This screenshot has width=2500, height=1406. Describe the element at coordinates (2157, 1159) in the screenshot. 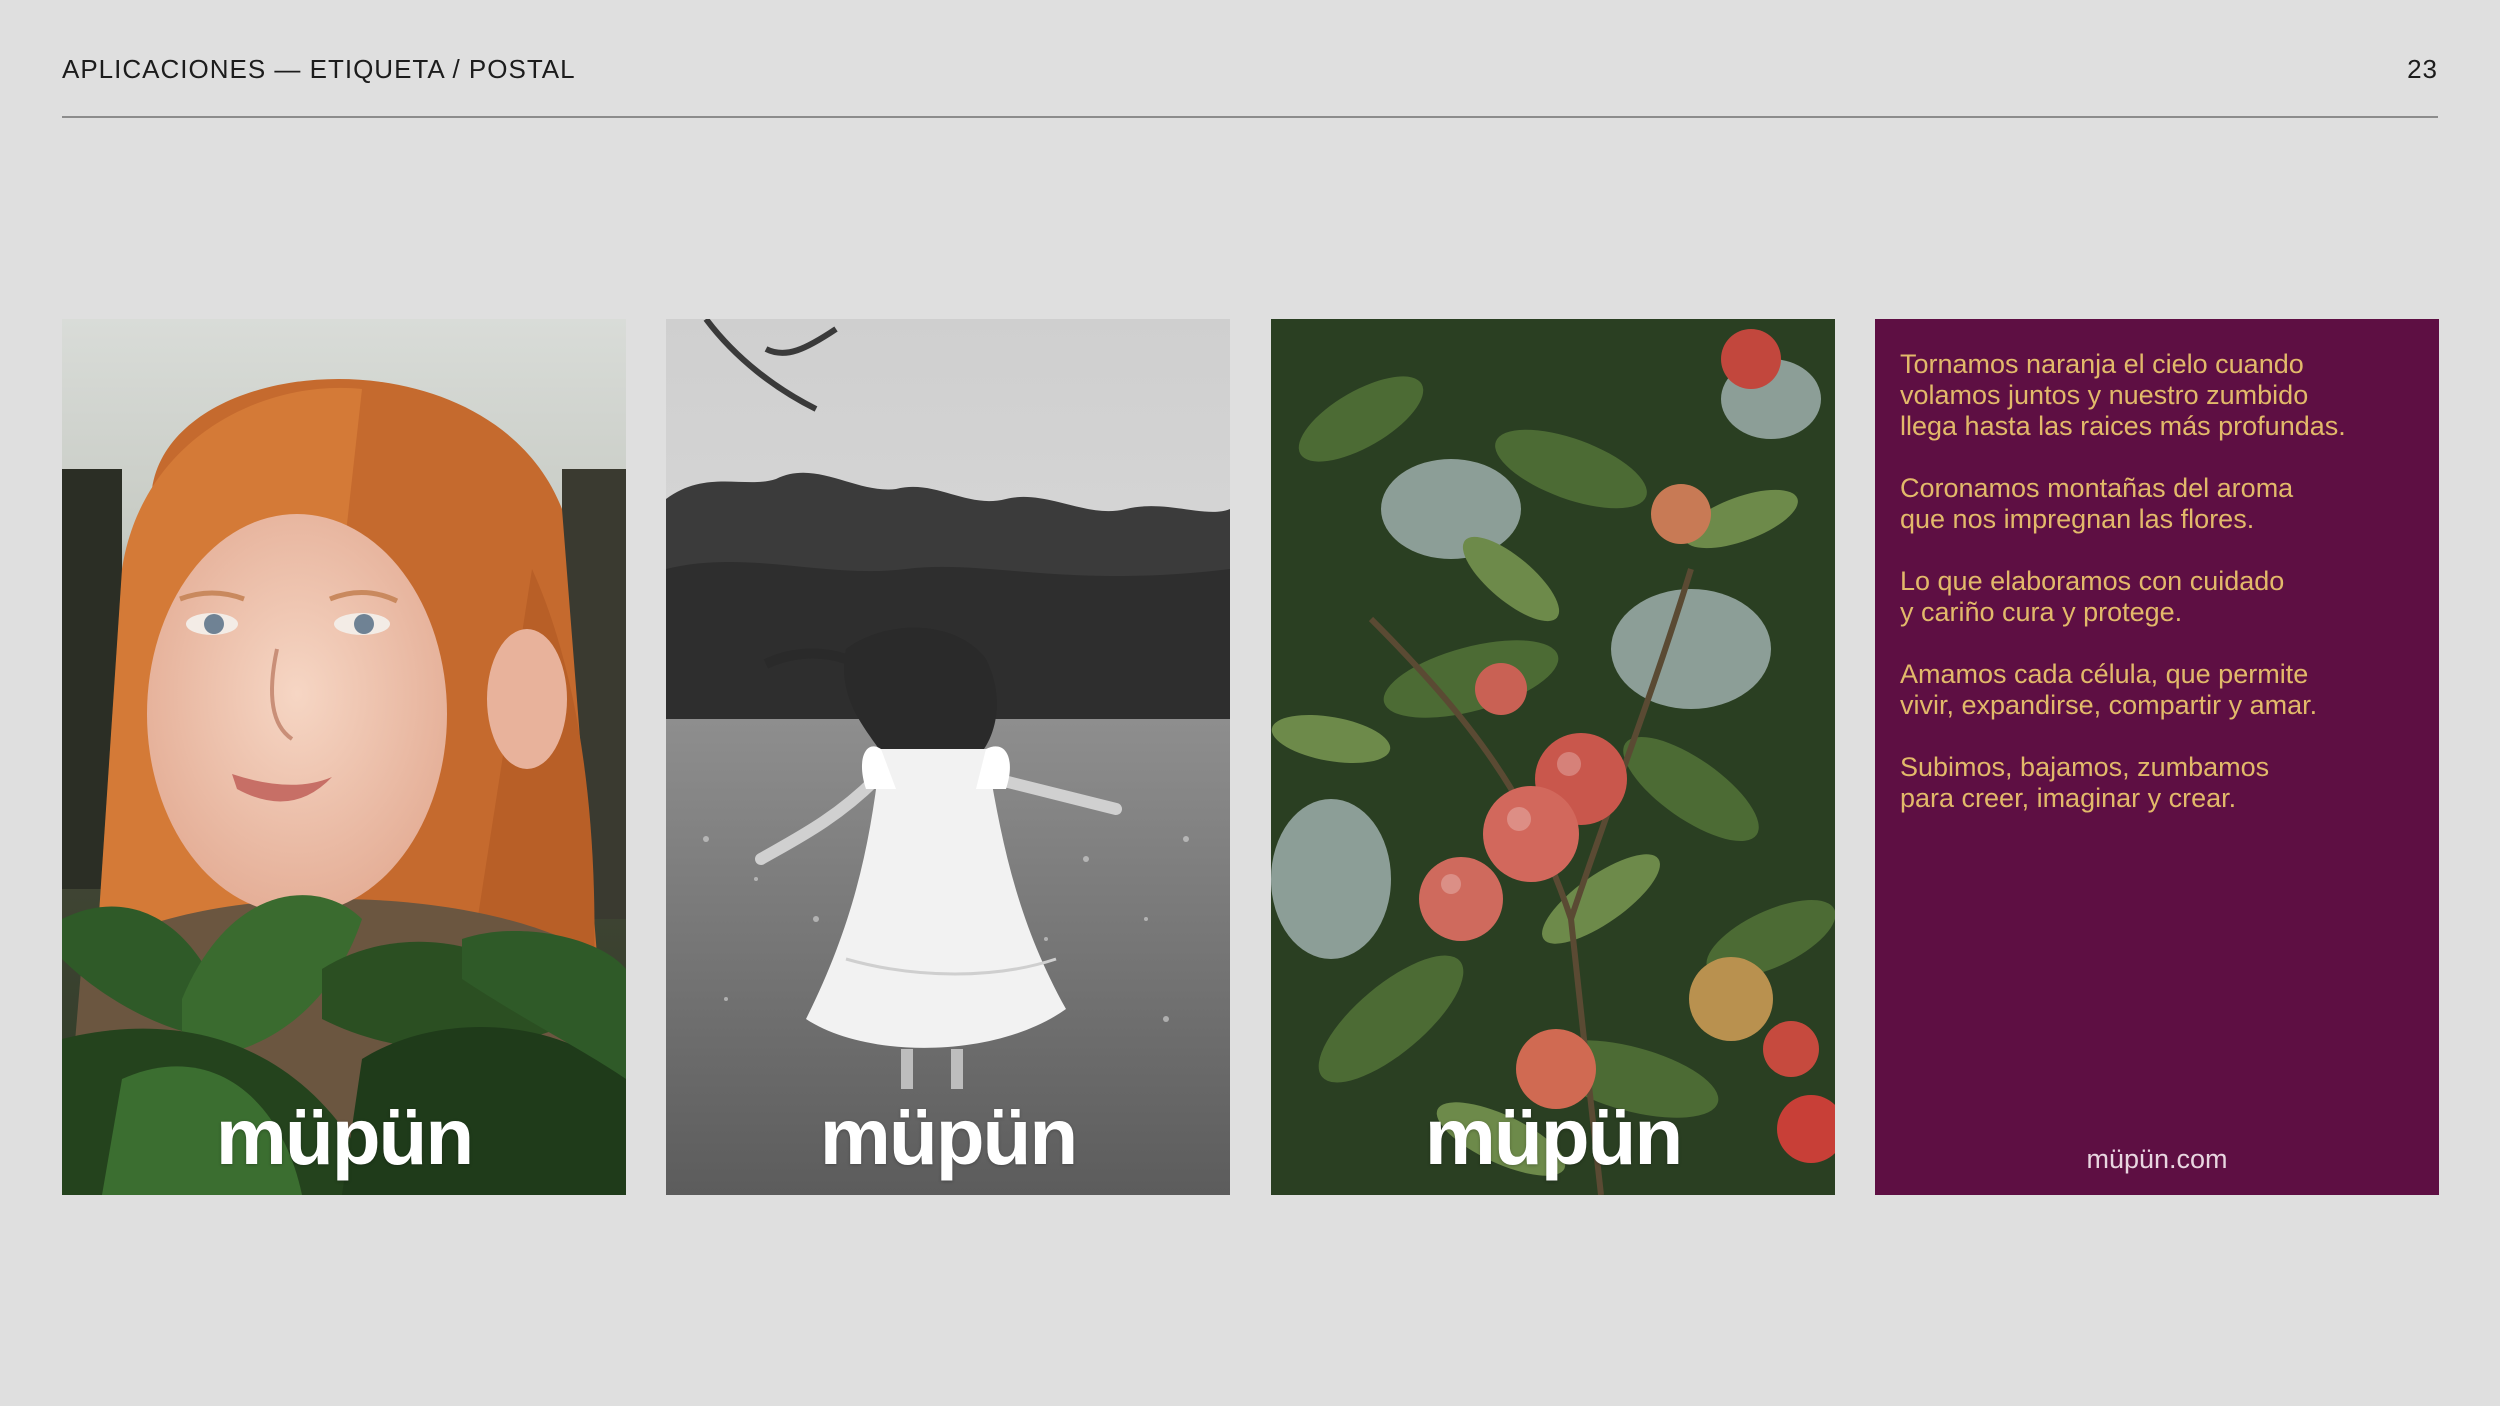

I see `website-url: müpün.com` at that location.